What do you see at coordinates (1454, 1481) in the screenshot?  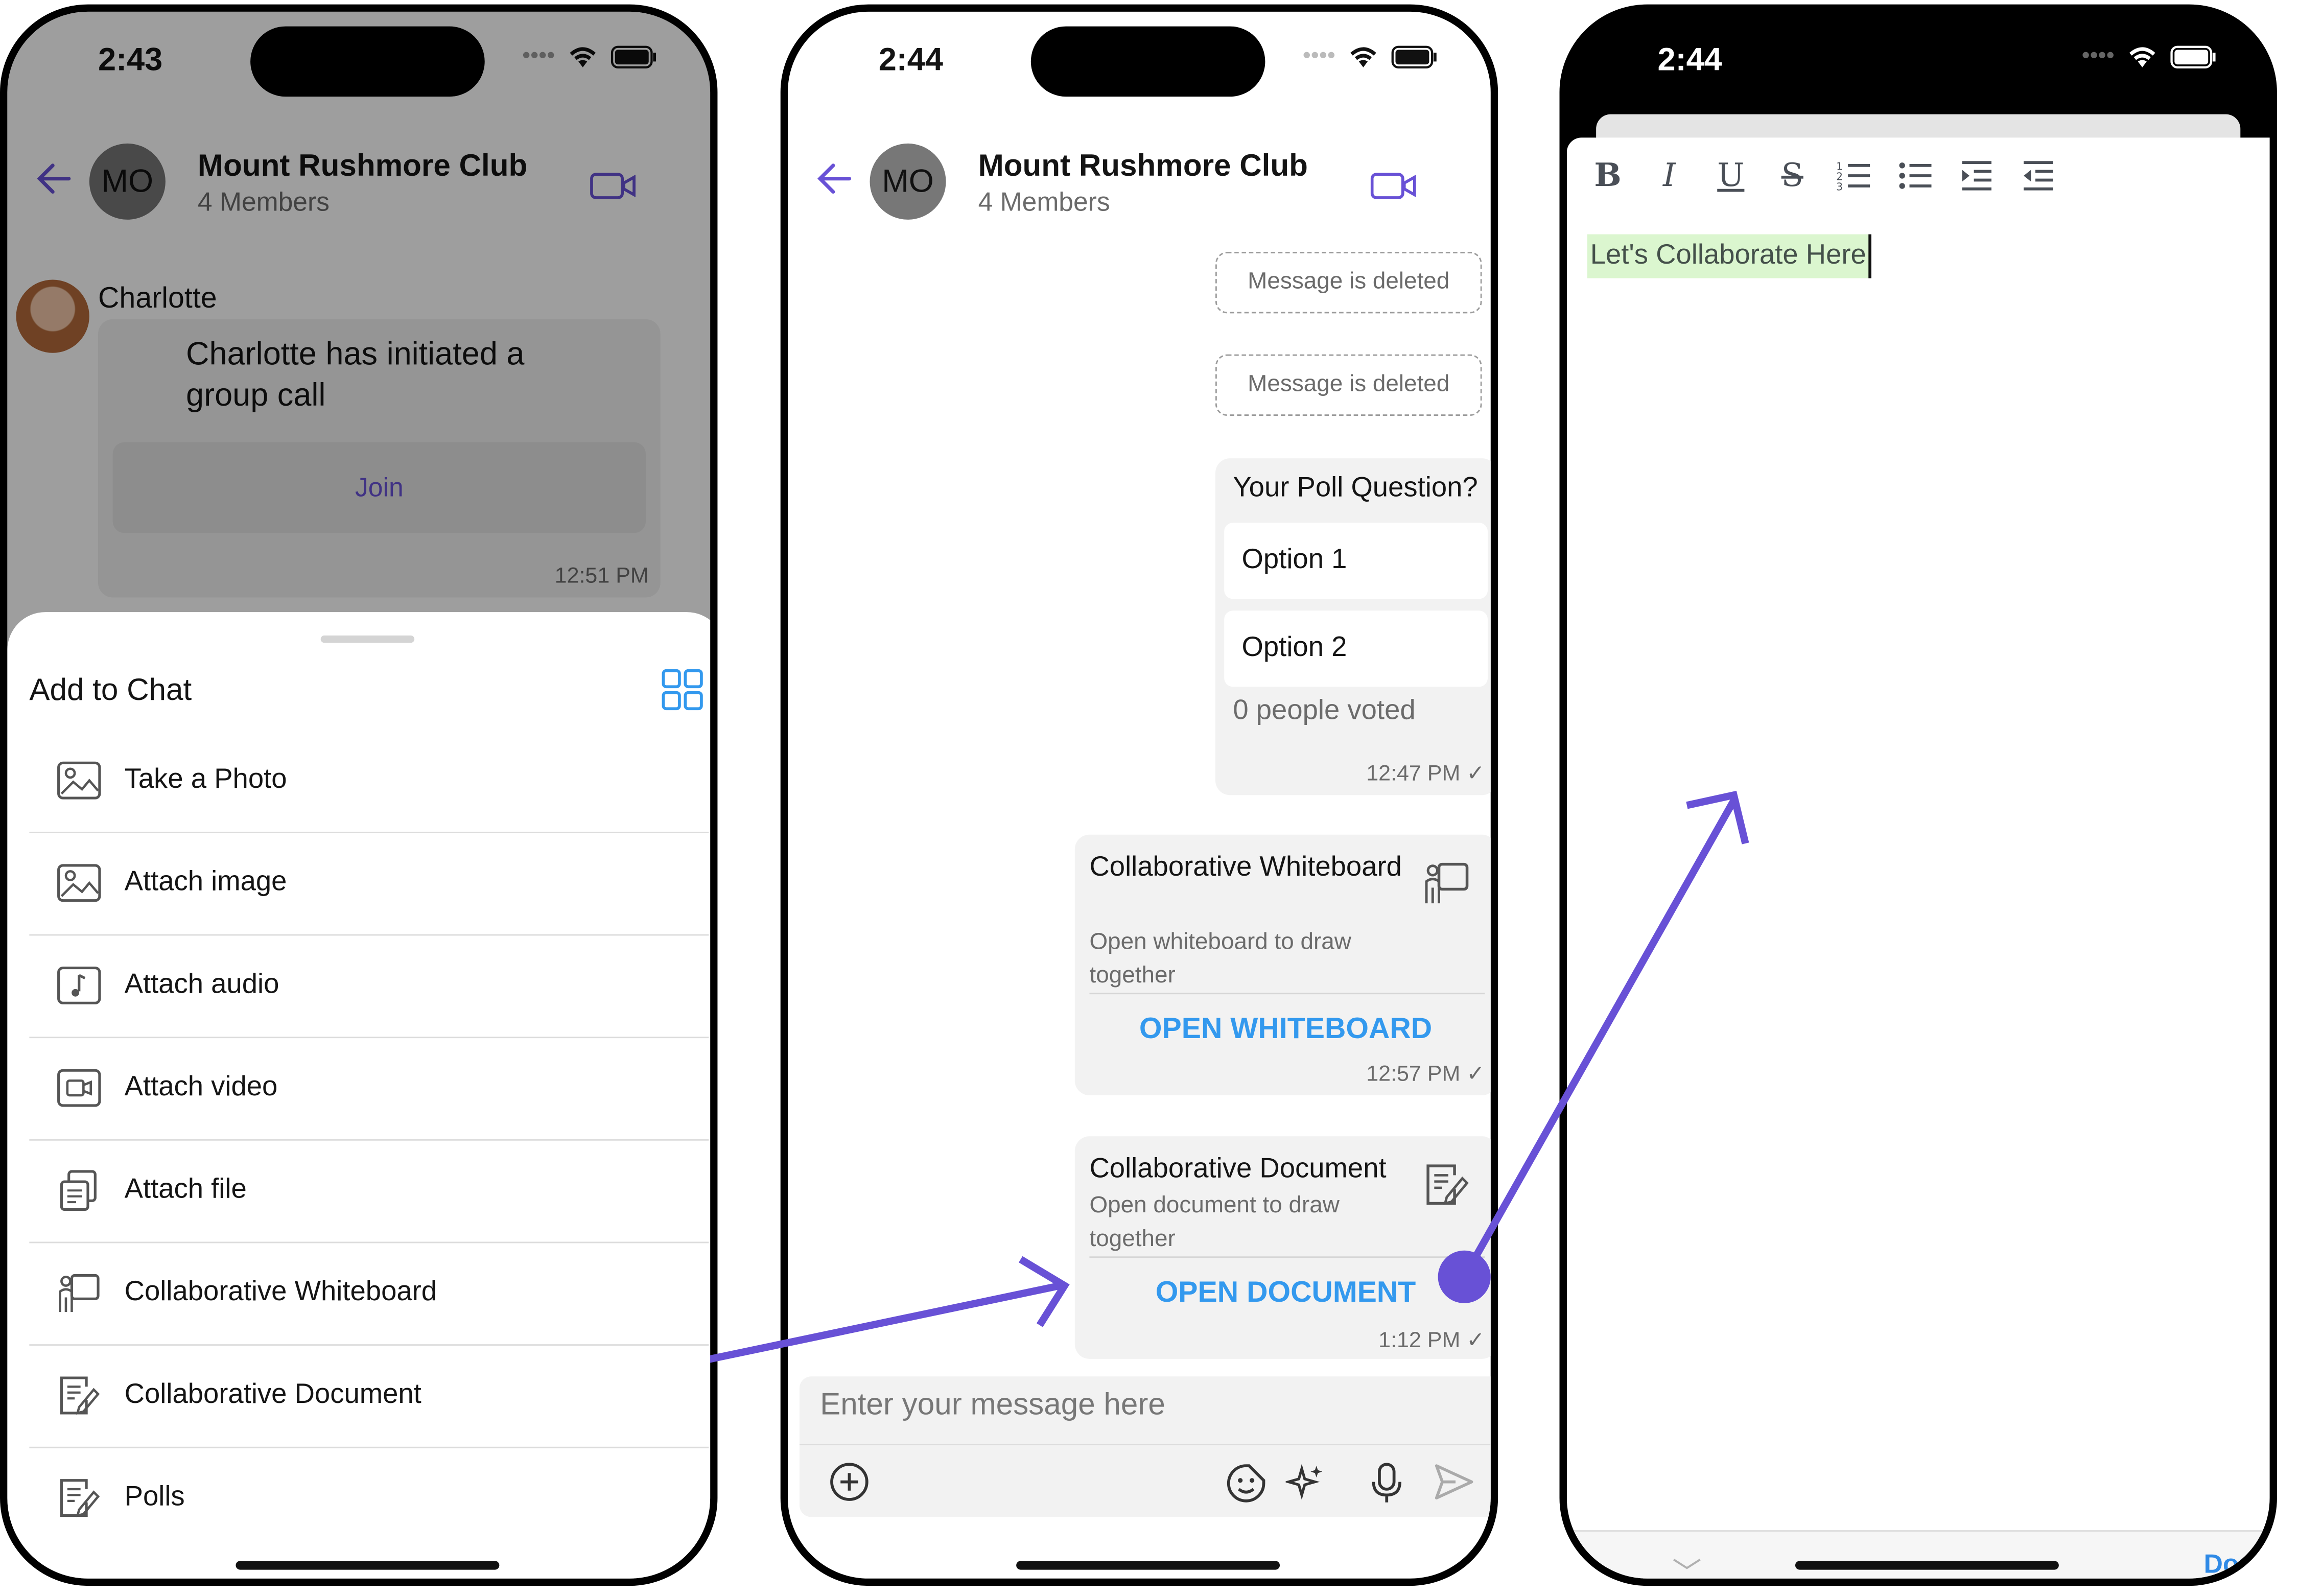 I see `send-icon` at bounding box center [1454, 1481].